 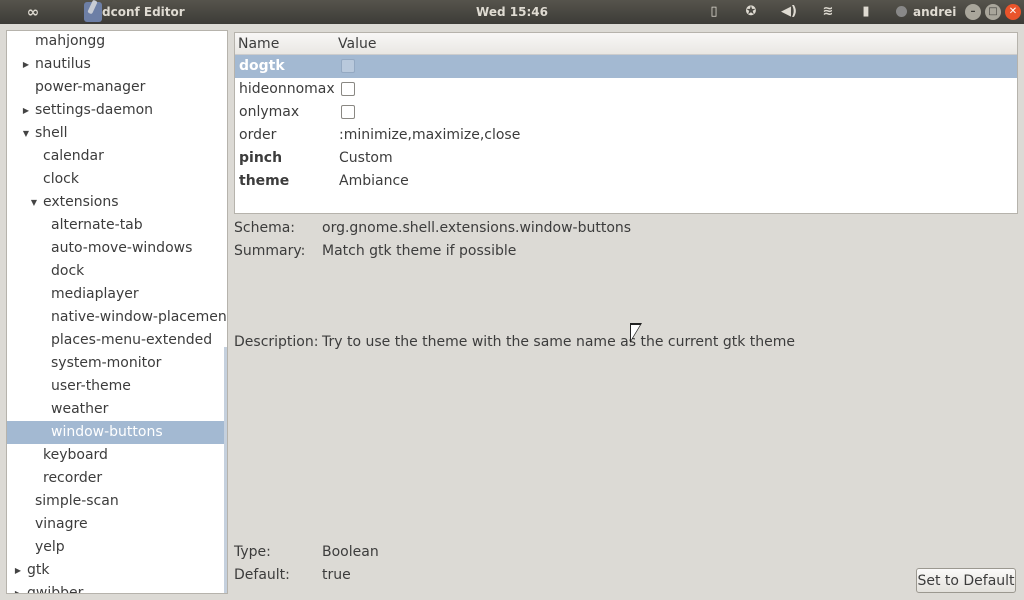 What do you see at coordinates (117, 386) in the screenshot?
I see `tree-item-user-theme: user-theme` at bounding box center [117, 386].